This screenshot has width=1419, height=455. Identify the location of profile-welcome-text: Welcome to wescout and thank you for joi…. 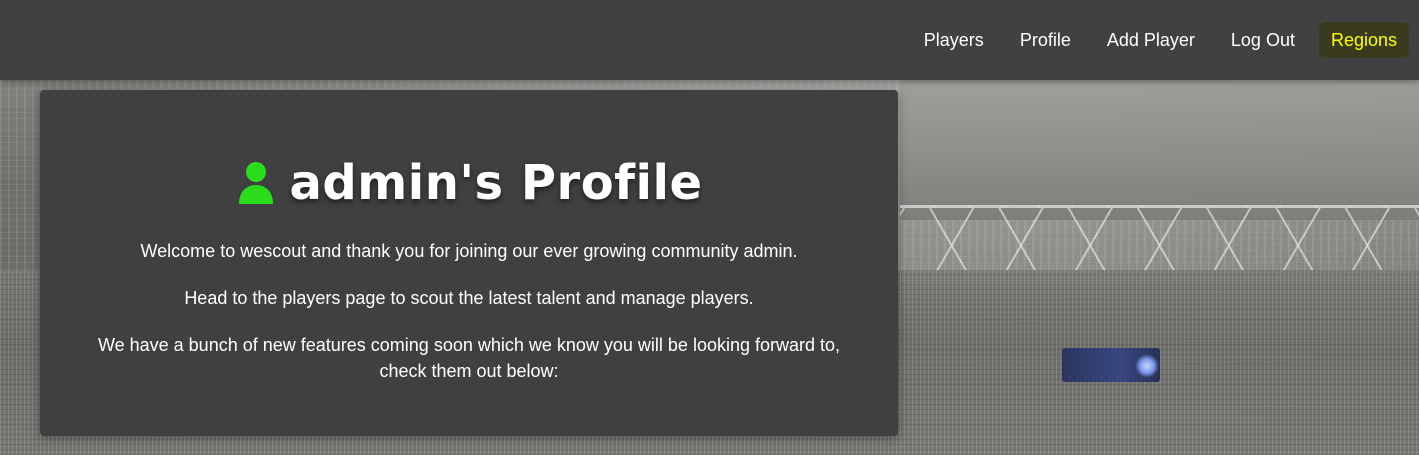
(469, 251).